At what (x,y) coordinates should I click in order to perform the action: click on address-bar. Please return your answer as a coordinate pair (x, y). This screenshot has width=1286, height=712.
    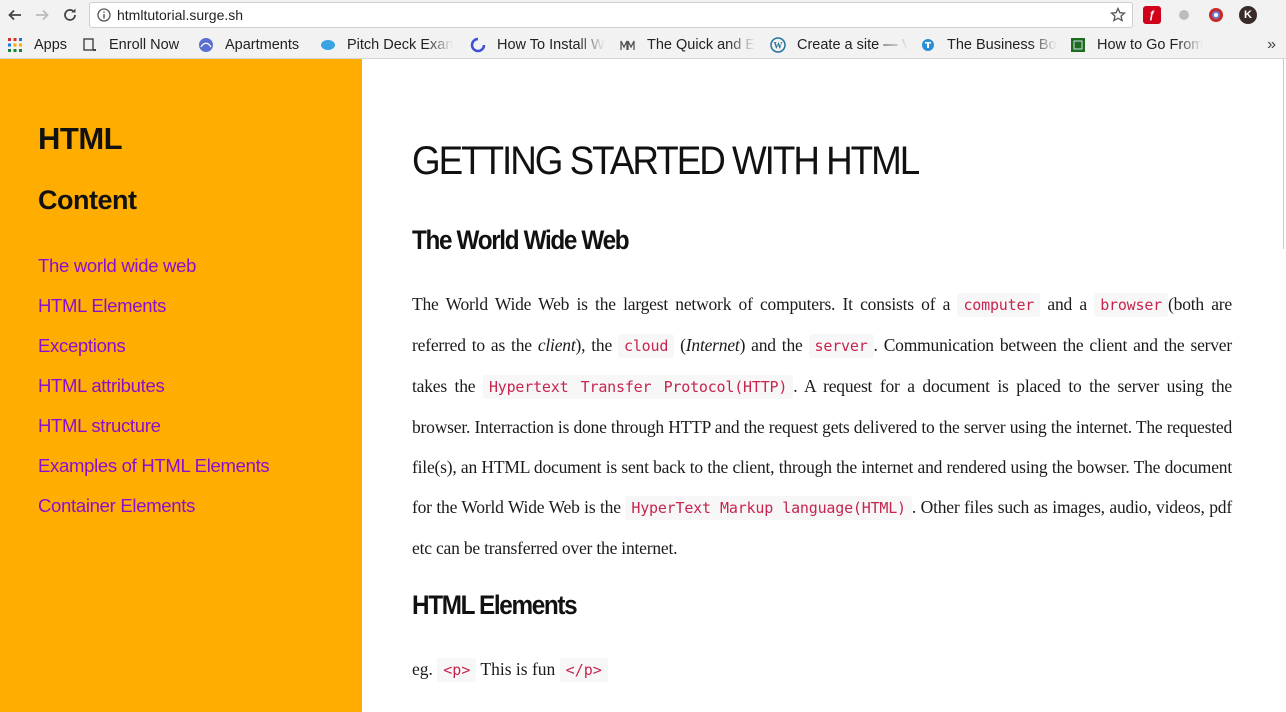
    Looking at the image, I should click on (611, 15).